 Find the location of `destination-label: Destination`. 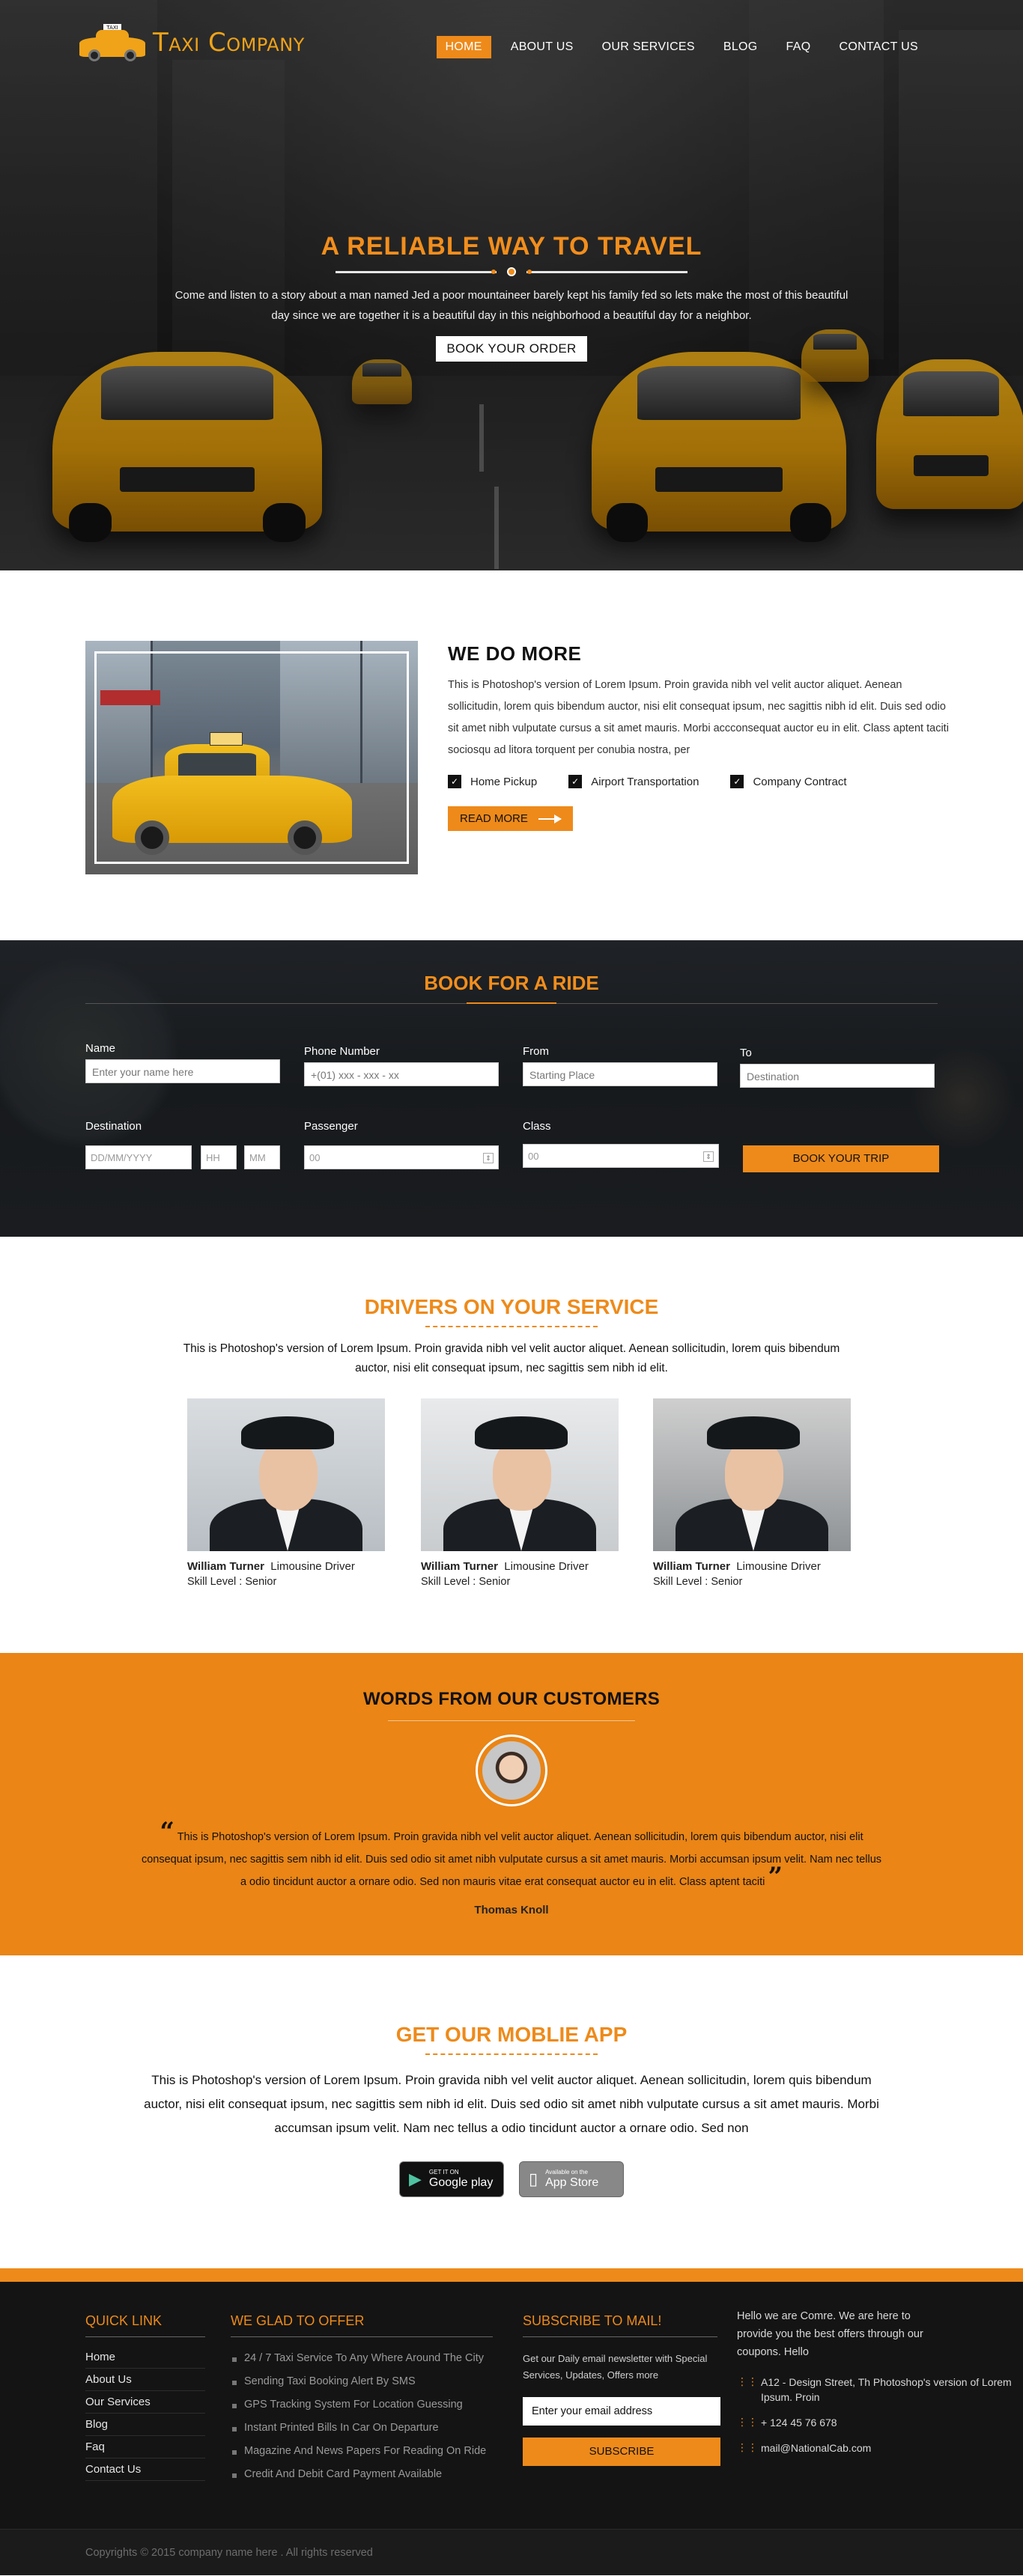

destination-label: Destination is located at coordinates (113, 1126).